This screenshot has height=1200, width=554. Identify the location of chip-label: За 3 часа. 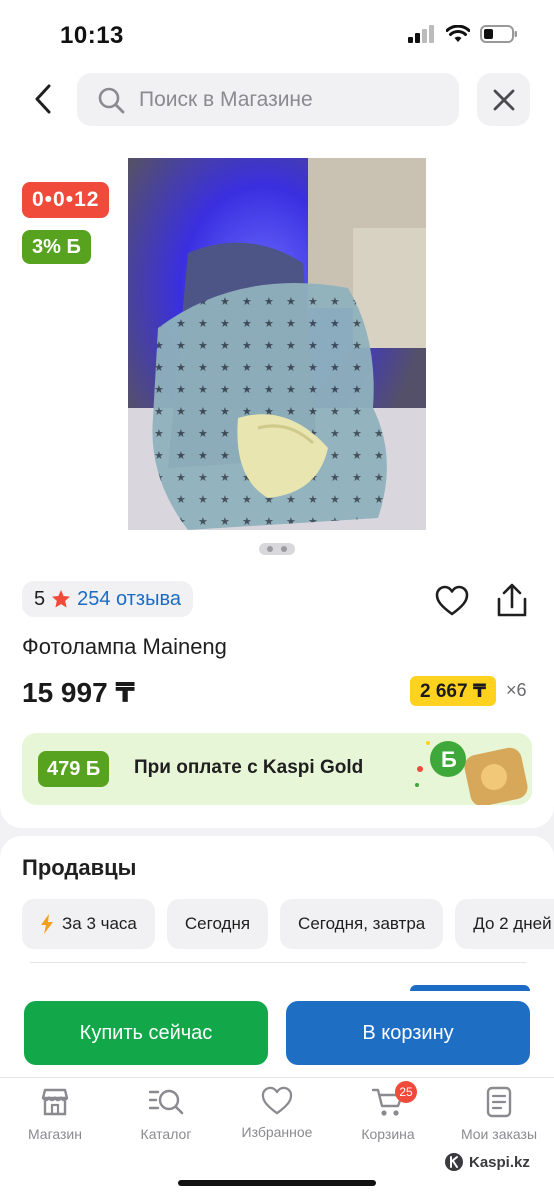
(99, 923).